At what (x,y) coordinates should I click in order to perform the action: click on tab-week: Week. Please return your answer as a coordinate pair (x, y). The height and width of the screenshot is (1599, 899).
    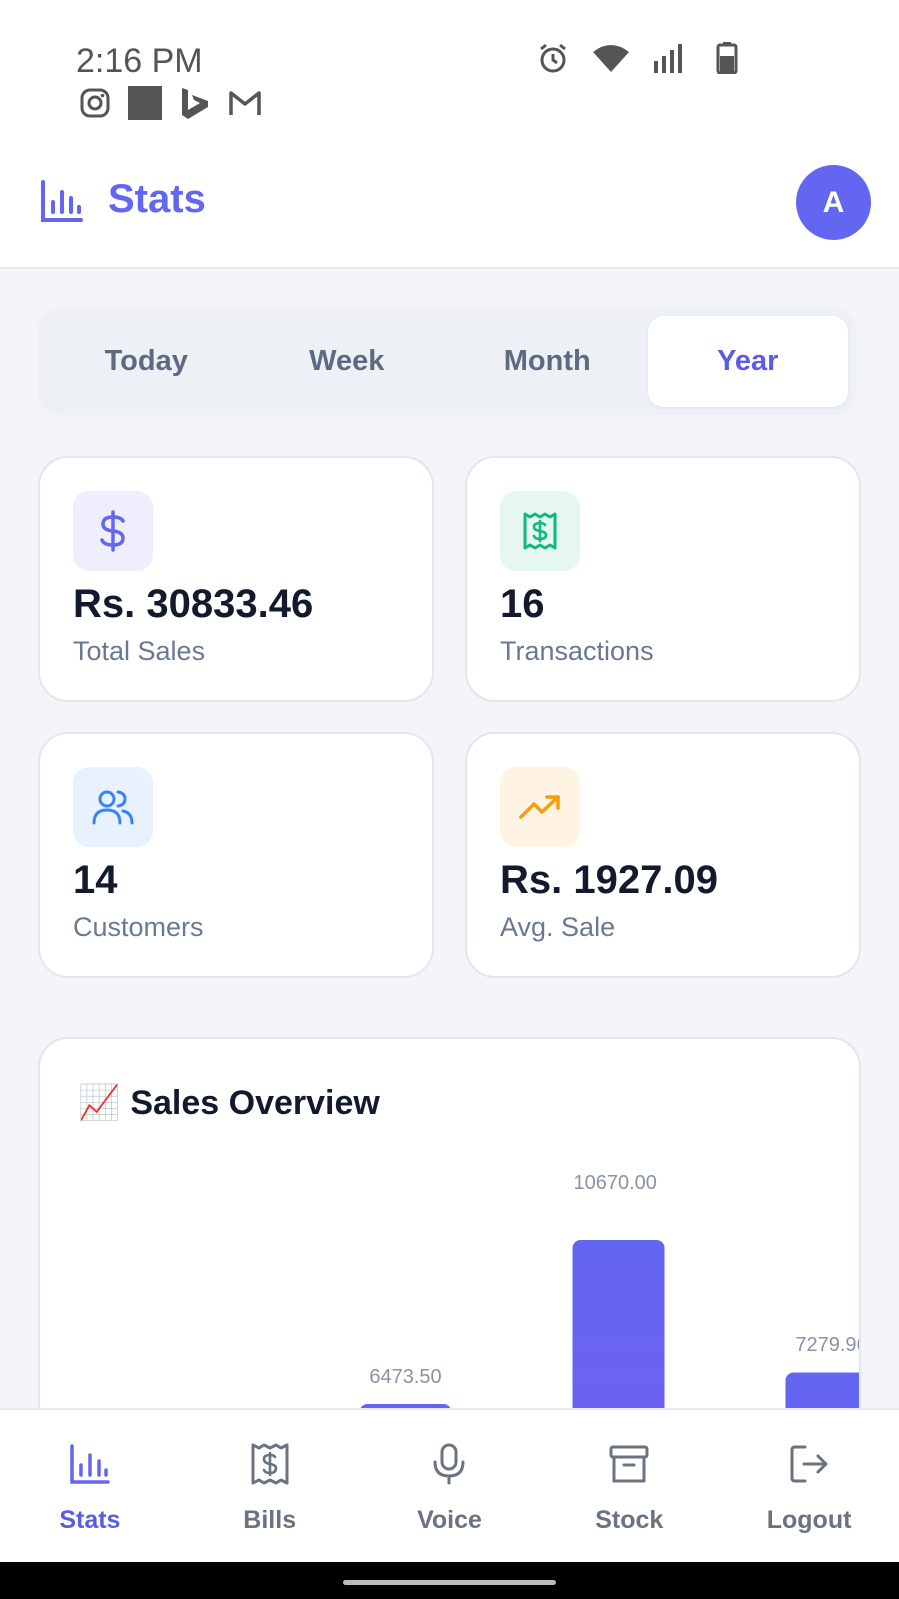
    Looking at the image, I should click on (347, 361).